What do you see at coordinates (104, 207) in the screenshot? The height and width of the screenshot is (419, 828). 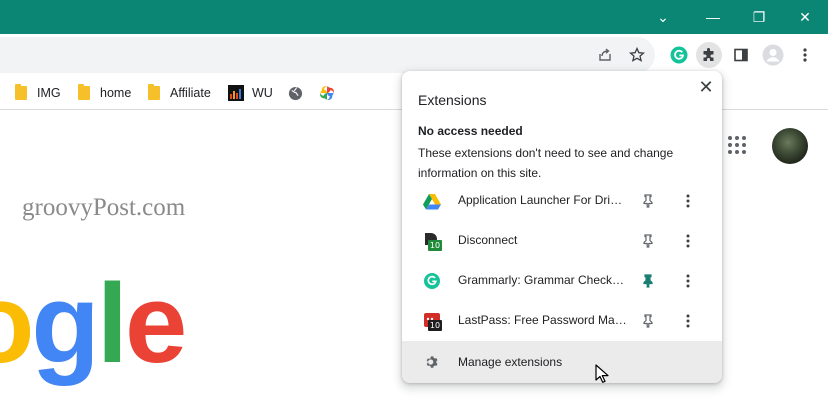 I see `site-watermark: groovyPost.com` at bounding box center [104, 207].